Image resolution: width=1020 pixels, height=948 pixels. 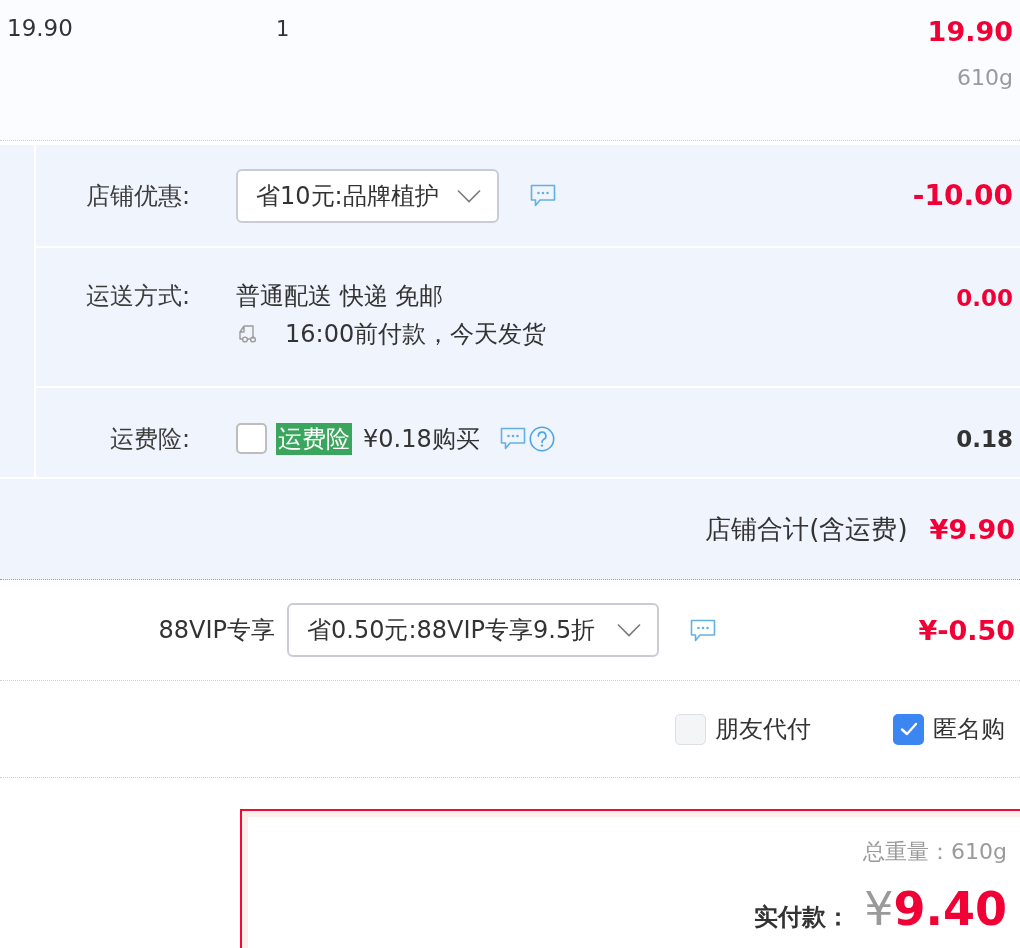 What do you see at coordinates (962, 195) in the screenshot?
I see `row-amount: -10.00` at bounding box center [962, 195].